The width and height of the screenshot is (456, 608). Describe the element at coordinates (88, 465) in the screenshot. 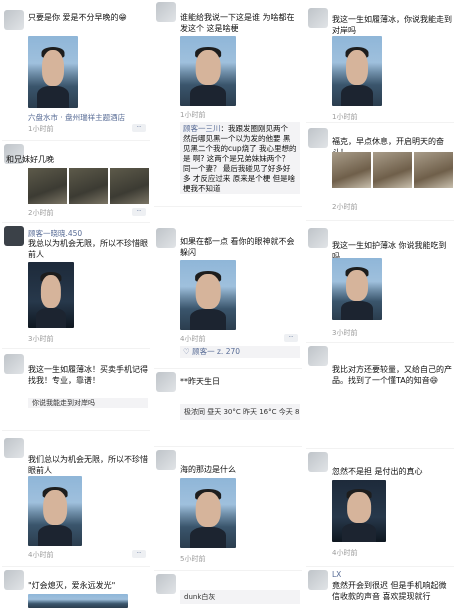

I see `post-text: 我们总以为机会无限，所以不珍惜眼前人` at that location.